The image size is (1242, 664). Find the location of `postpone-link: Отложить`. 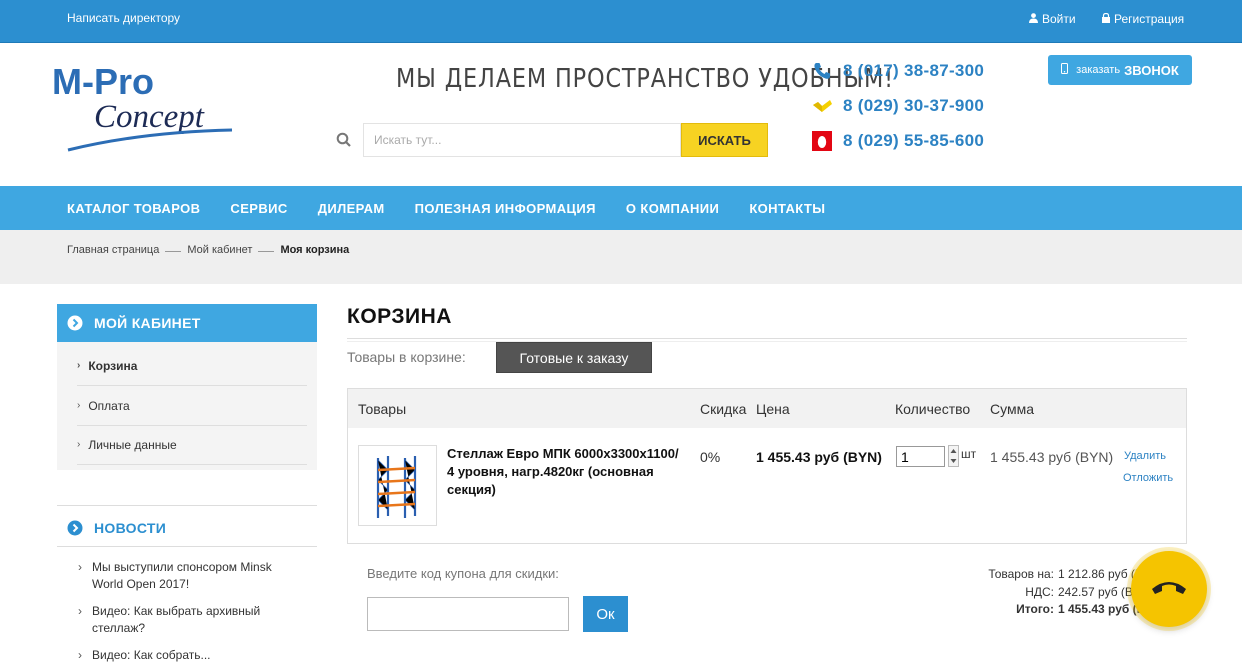

postpone-link: Отложить is located at coordinates (1148, 478).